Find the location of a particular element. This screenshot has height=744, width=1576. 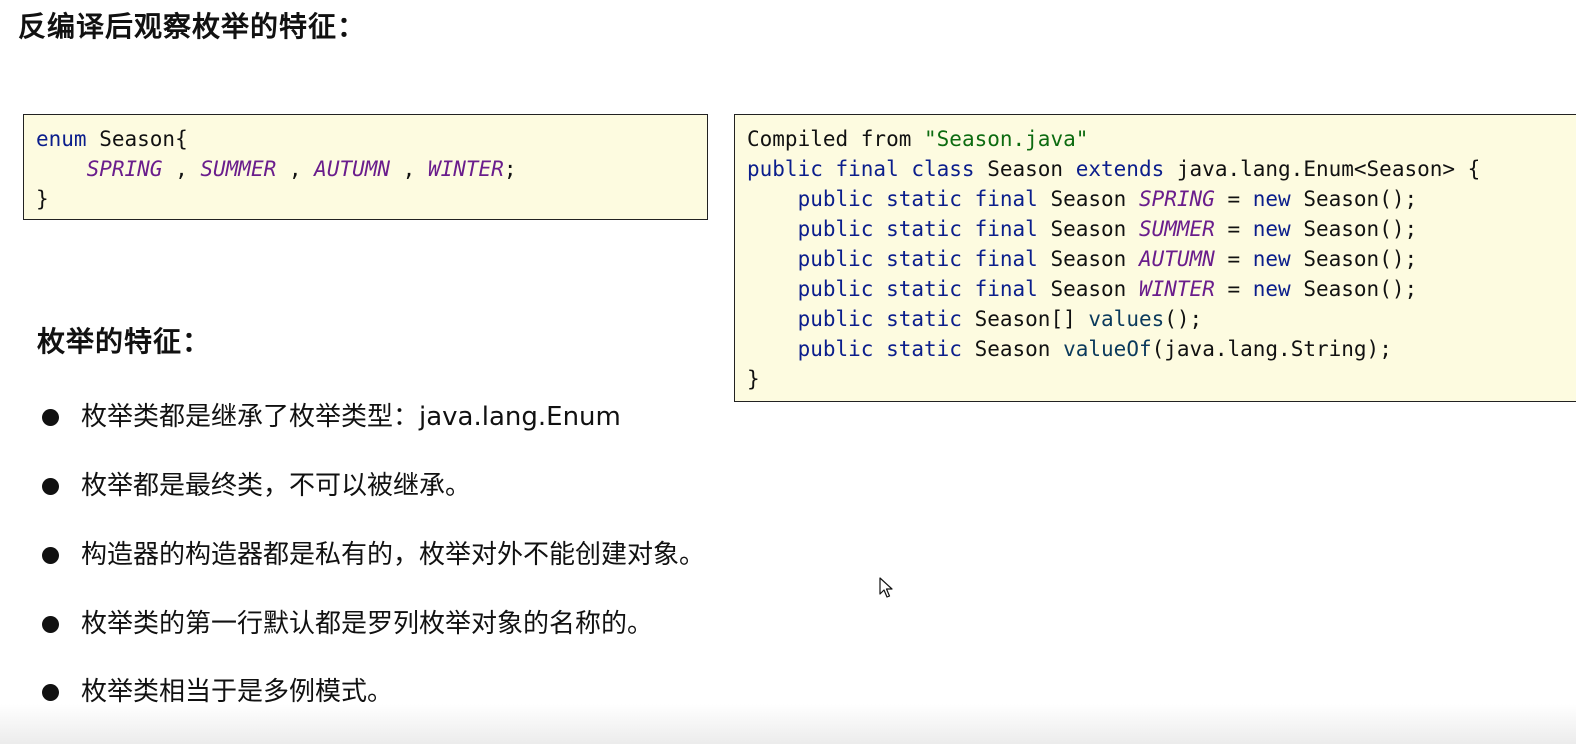

enum-declaration: Season{ is located at coordinates (137, 139).